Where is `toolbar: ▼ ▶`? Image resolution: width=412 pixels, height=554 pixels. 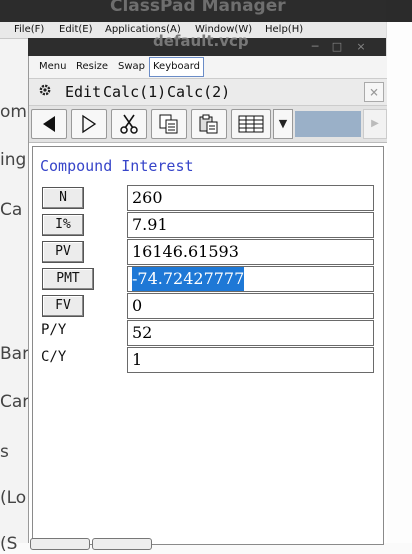
toolbar: ▼ ▶ is located at coordinates (208, 124).